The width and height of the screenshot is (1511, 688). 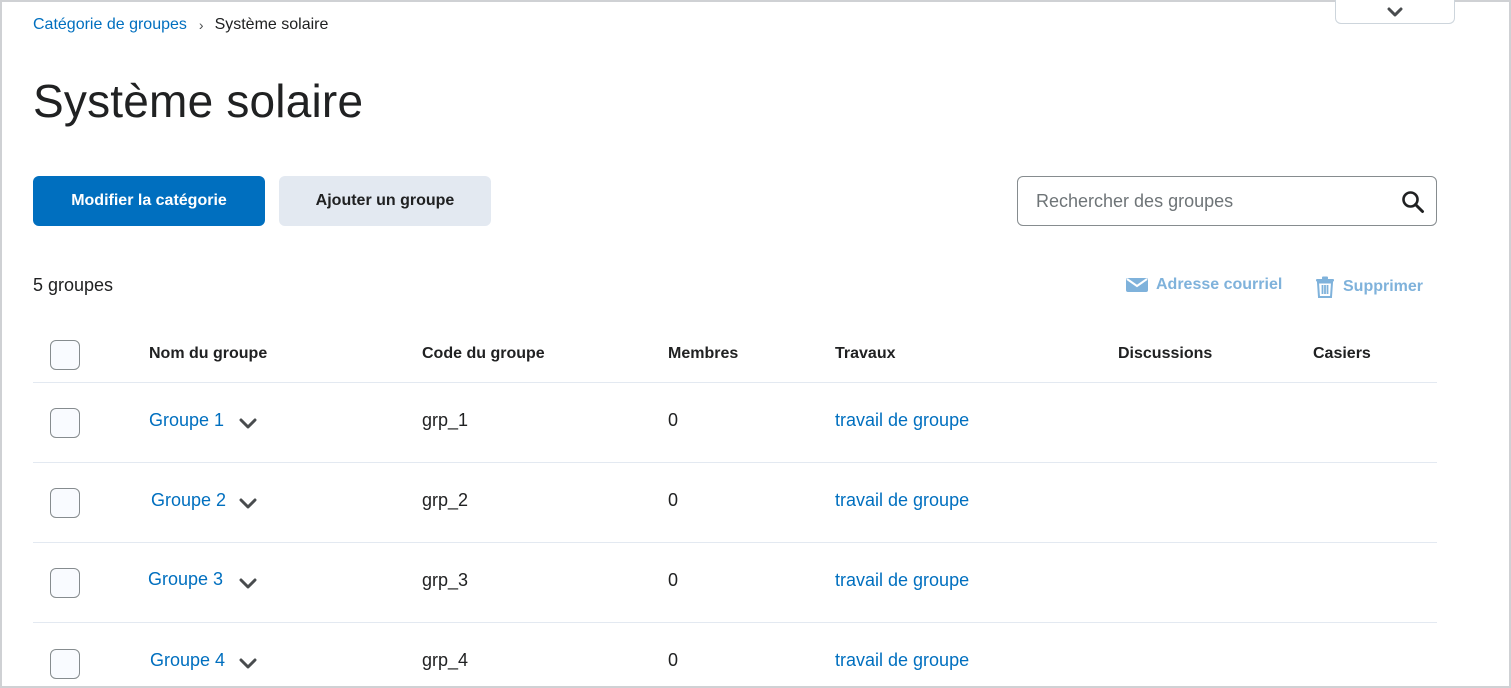 What do you see at coordinates (735, 423) in the screenshot?
I see `table-row: Groupe 1 grp_1 0 travail de groupe` at bounding box center [735, 423].